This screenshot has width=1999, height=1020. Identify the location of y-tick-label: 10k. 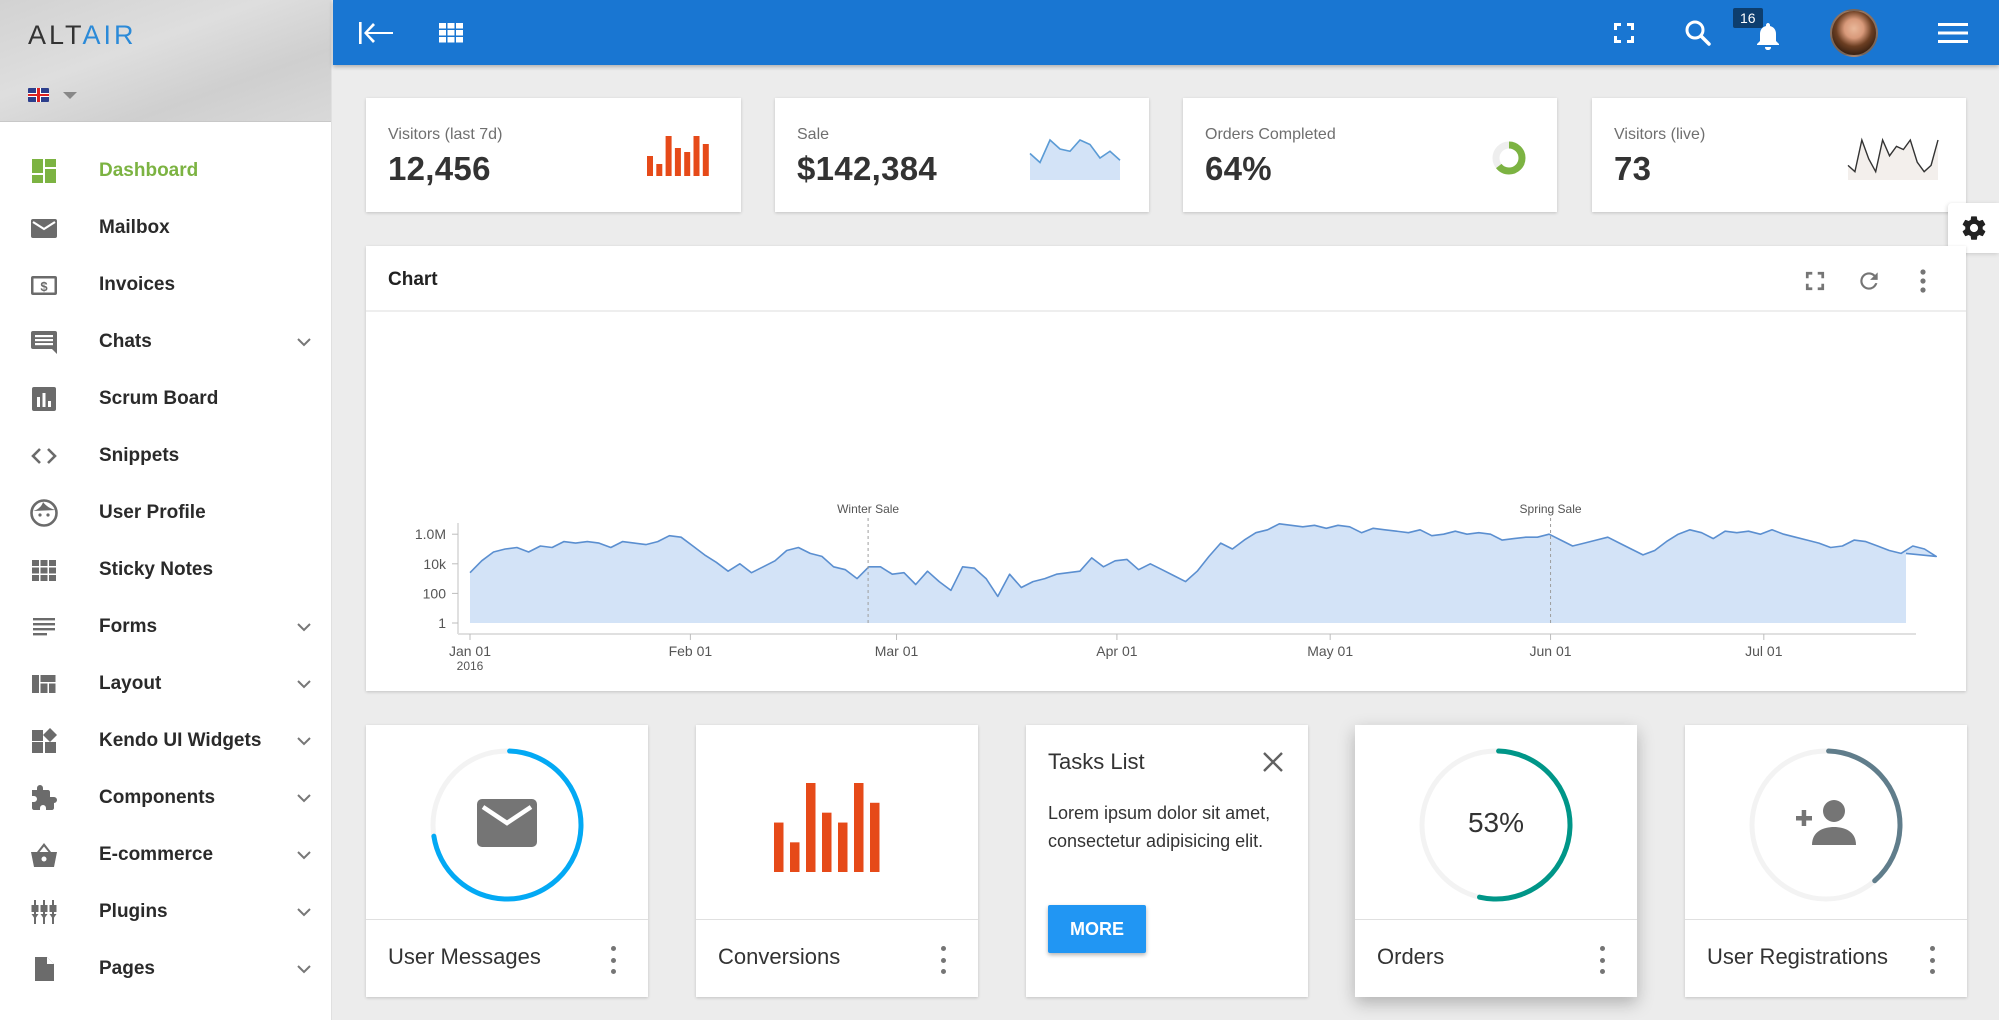
(435, 564).